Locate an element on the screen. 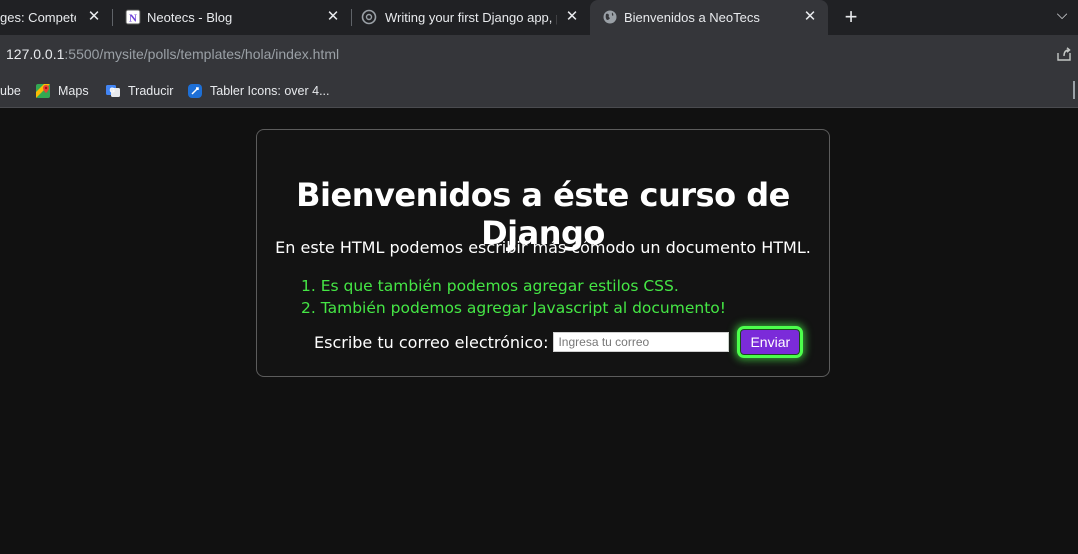 This screenshot has width=1078, height=554. translate-icon: G is located at coordinates (113, 91).